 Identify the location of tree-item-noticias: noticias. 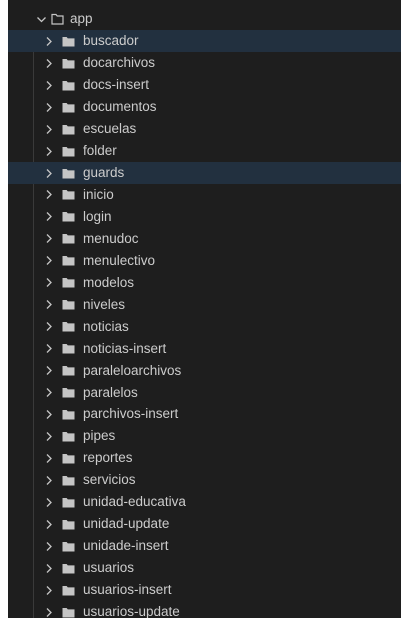
(204, 327).